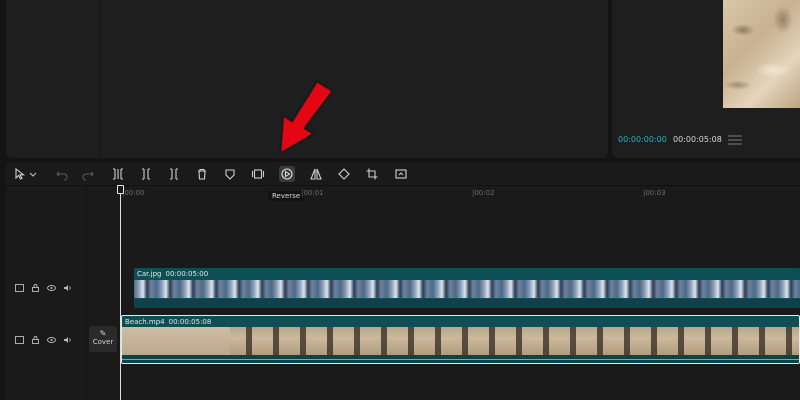  I want to click on trim-right-icon, so click(174, 174).